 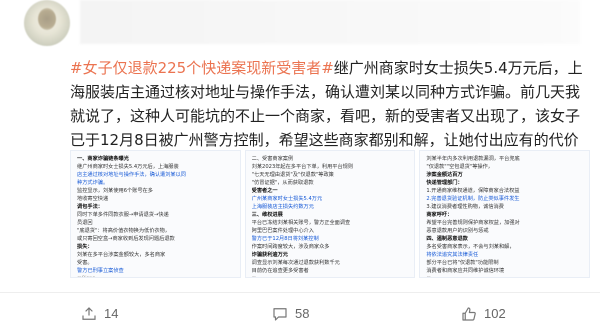 What do you see at coordinates (439, 215) in the screenshot?
I see `image-text-line: 商家呼吁：` at bounding box center [439, 215].